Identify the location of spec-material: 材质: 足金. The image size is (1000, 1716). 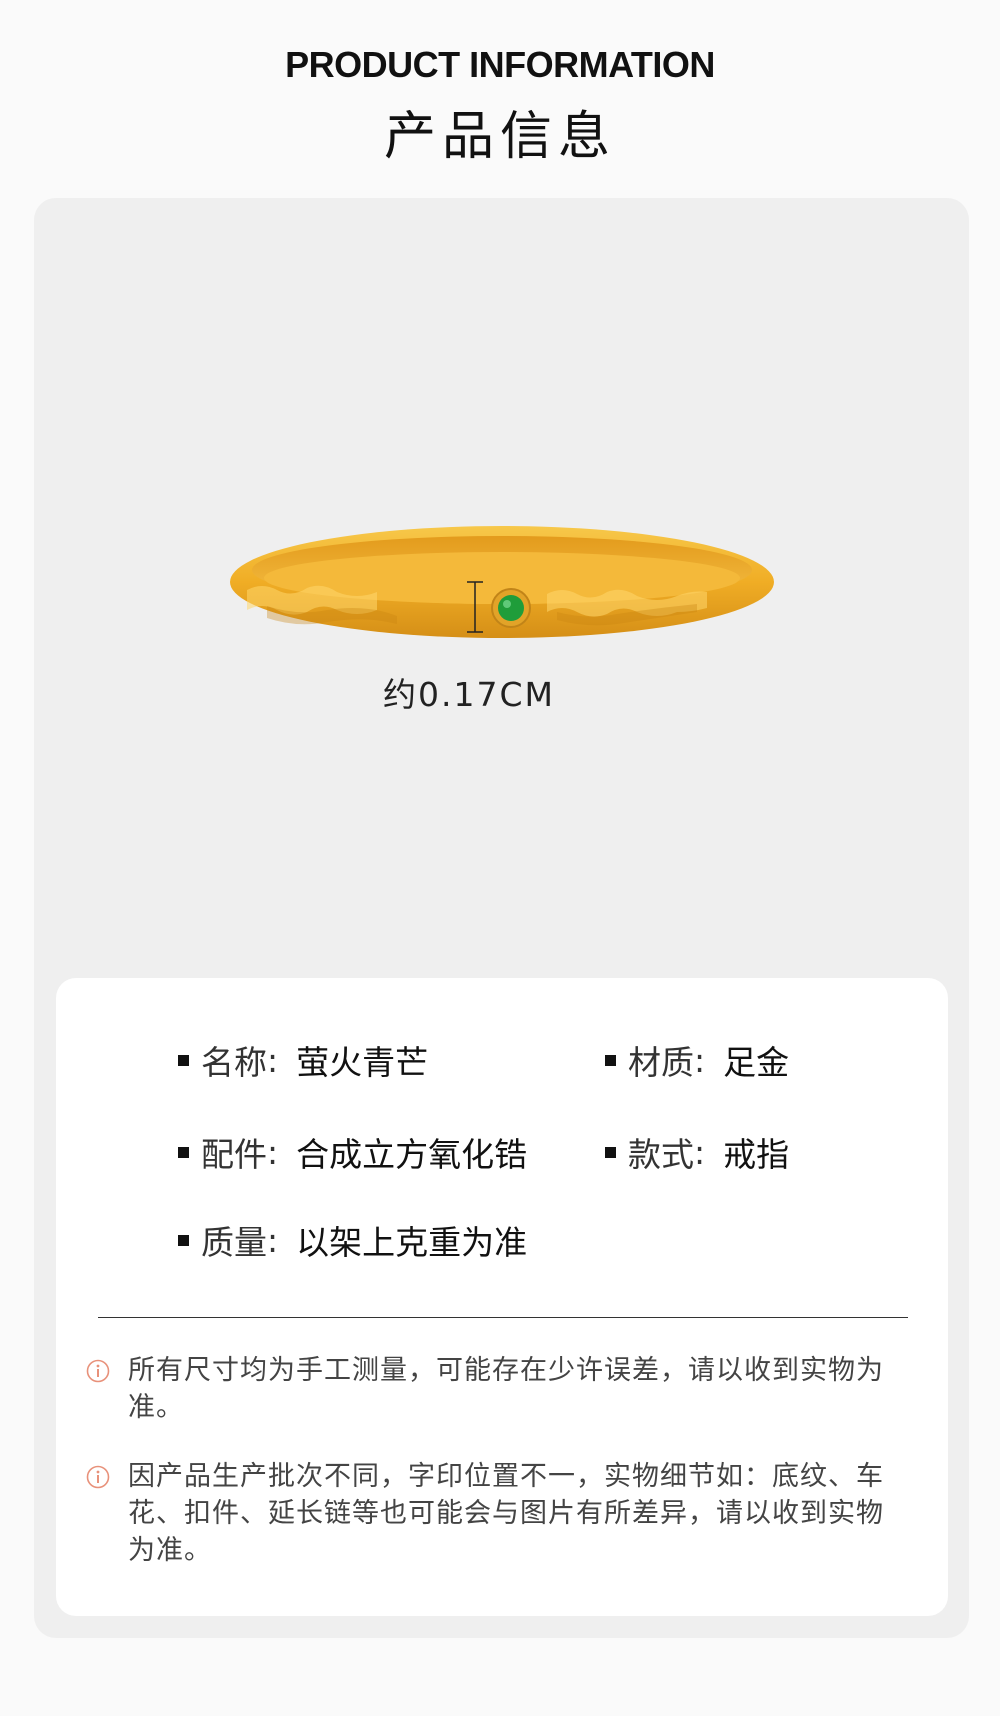
(697, 1060).